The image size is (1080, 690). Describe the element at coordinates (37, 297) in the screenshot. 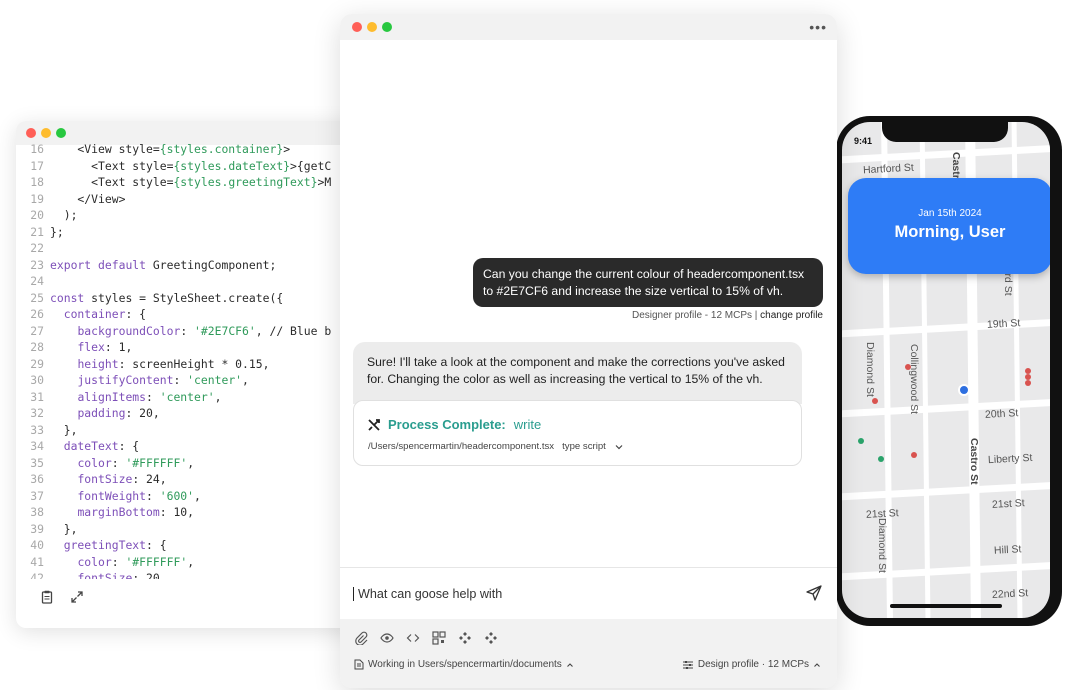

I see `line-number: 25` at that location.